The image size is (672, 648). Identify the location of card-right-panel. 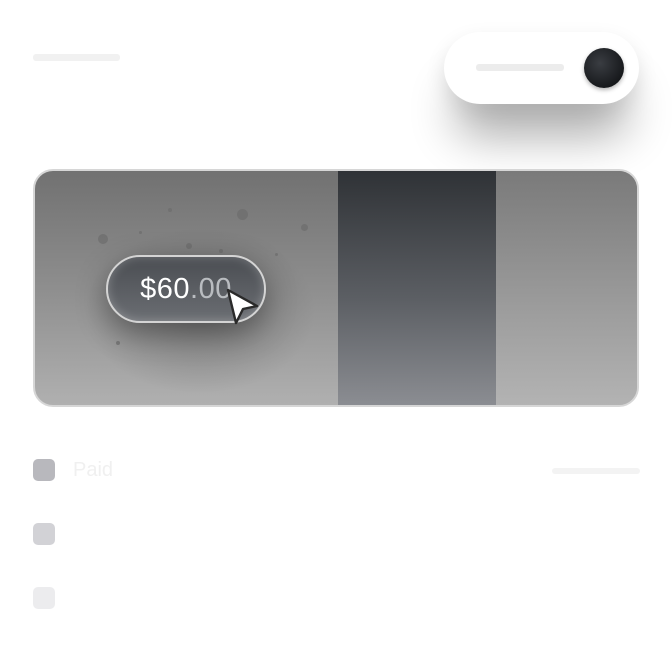
(566, 288).